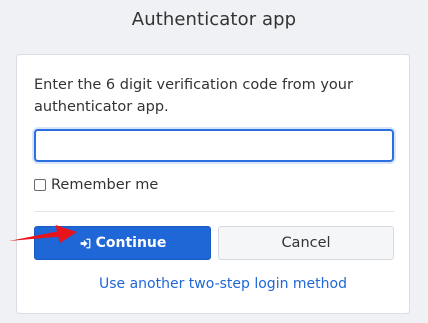 The image size is (428, 323). What do you see at coordinates (85, 243) in the screenshot?
I see `sign-in-icon` at bounding box center [85, 243].